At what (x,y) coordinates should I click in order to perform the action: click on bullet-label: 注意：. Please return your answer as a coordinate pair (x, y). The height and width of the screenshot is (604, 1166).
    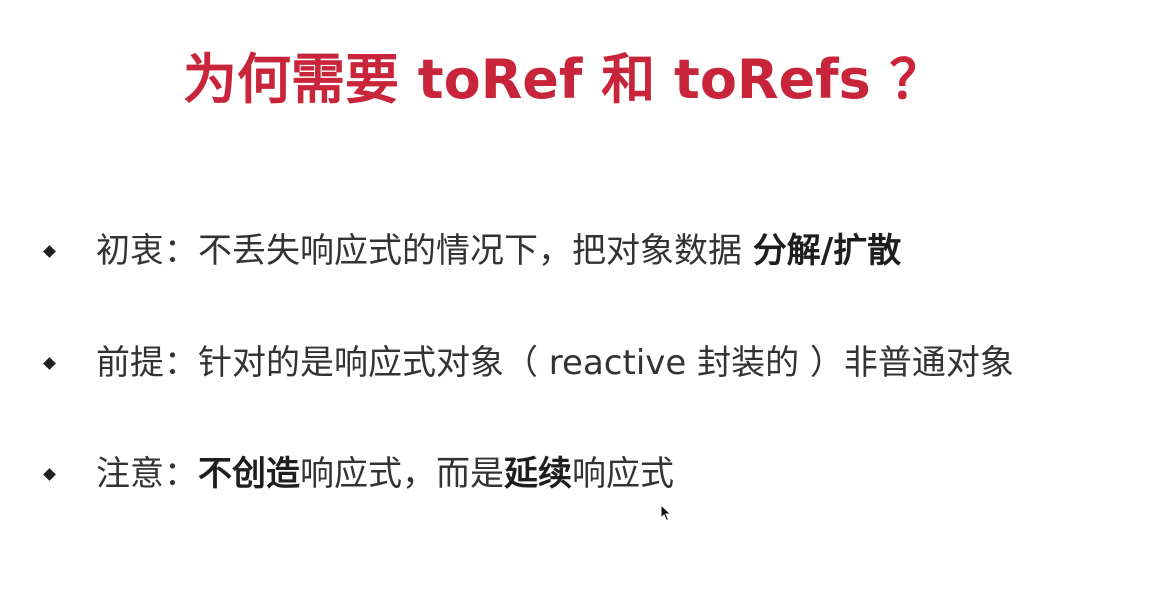
    Looking at the image, I should click on (147, 474).